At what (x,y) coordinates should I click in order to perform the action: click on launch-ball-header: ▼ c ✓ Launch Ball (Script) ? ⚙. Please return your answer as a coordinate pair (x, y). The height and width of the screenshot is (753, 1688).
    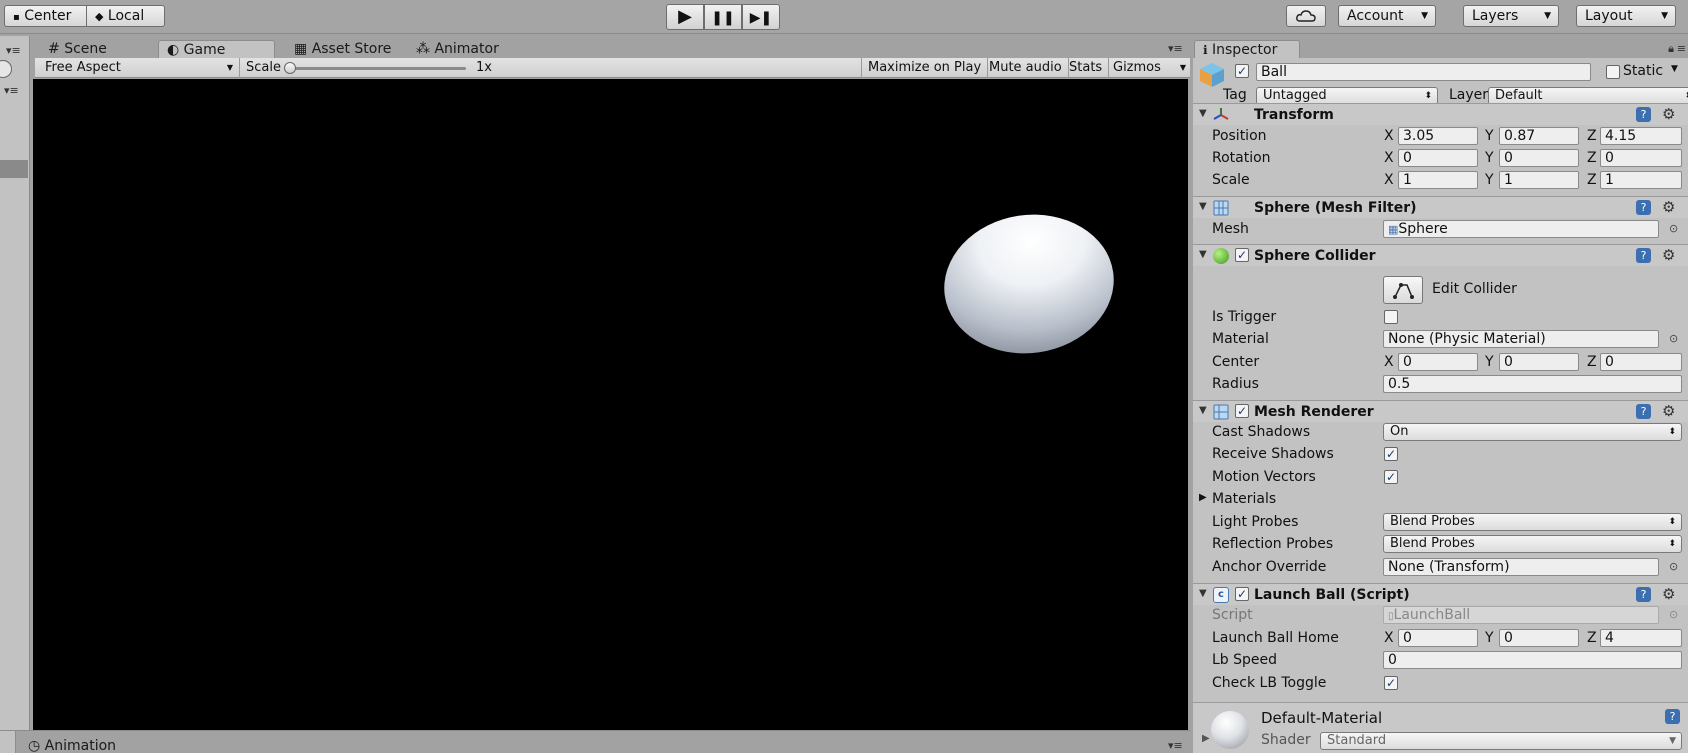
    Looking at the image, I should click on (1440, 594).